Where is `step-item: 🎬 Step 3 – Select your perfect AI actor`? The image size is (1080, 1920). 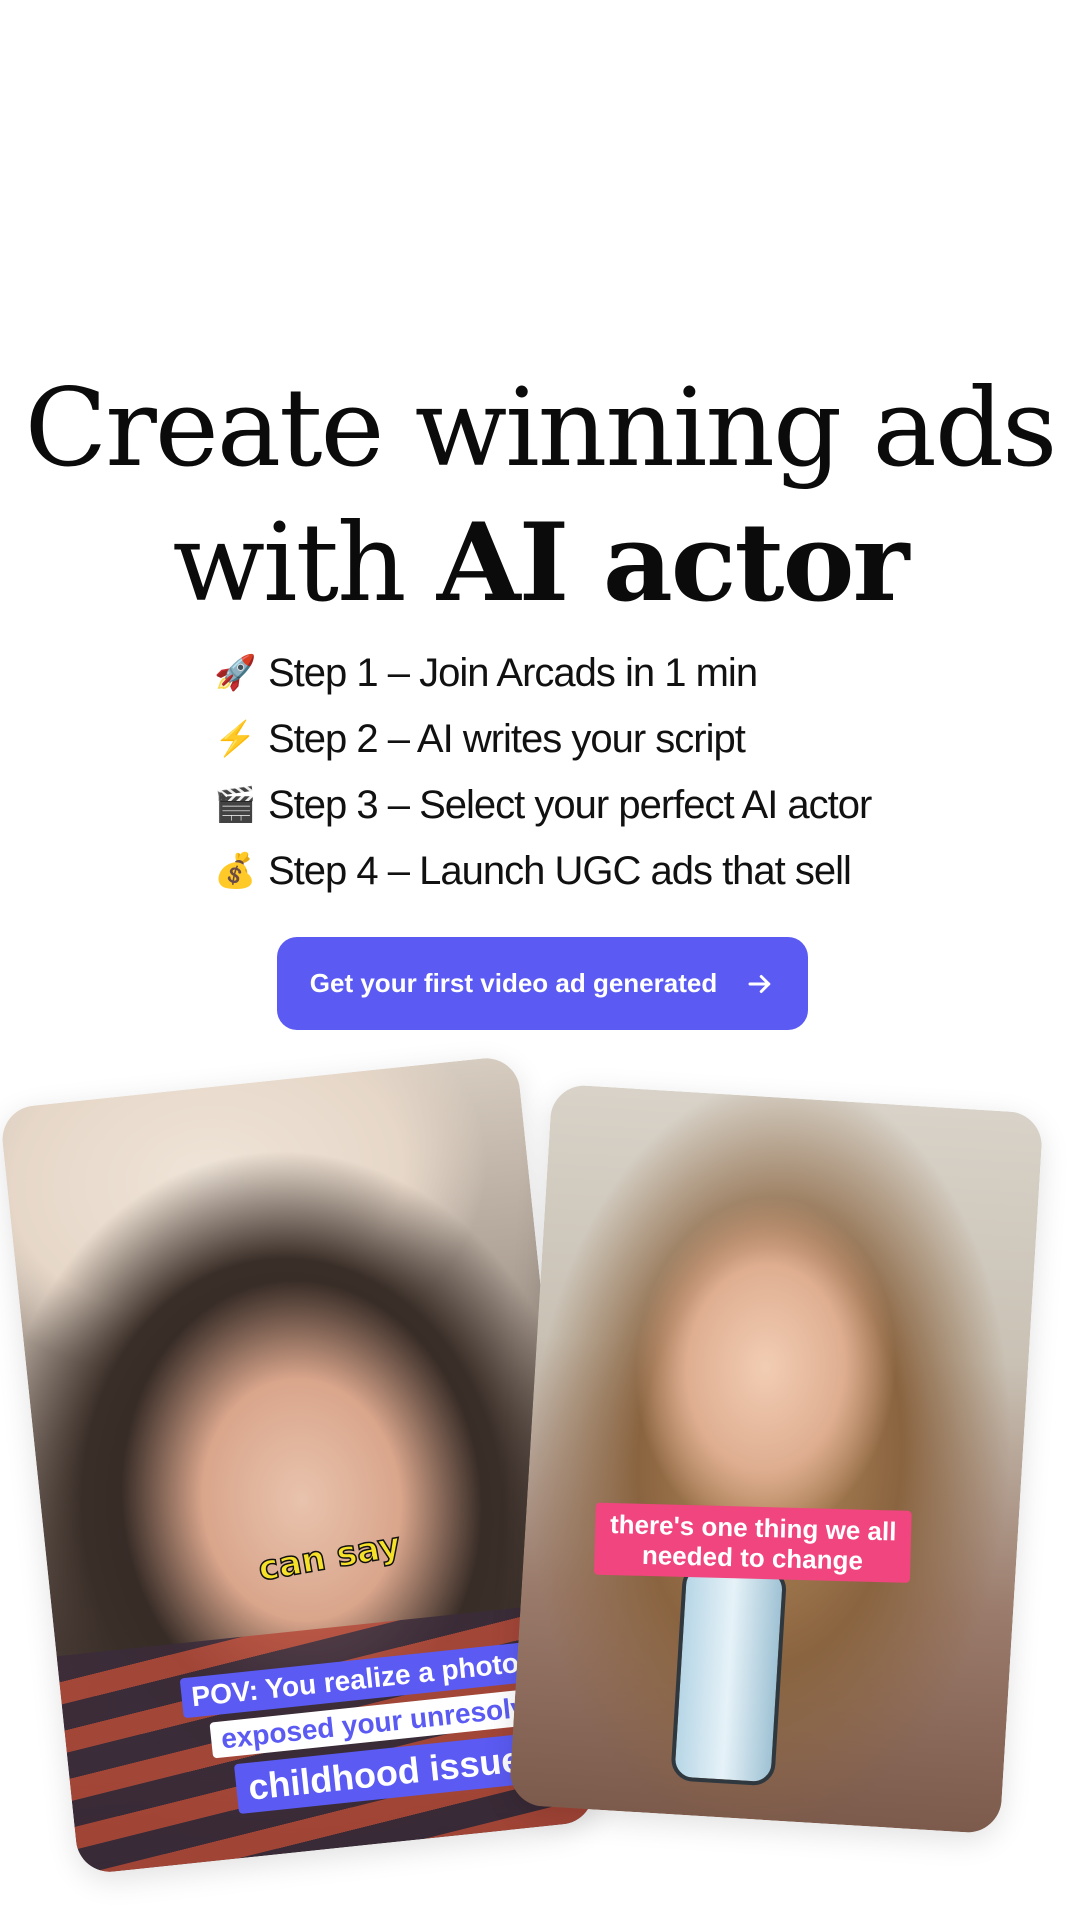
step-item: 🎬 Step 3 – Select your perfect AI actor is located at coordinates (543, 805).